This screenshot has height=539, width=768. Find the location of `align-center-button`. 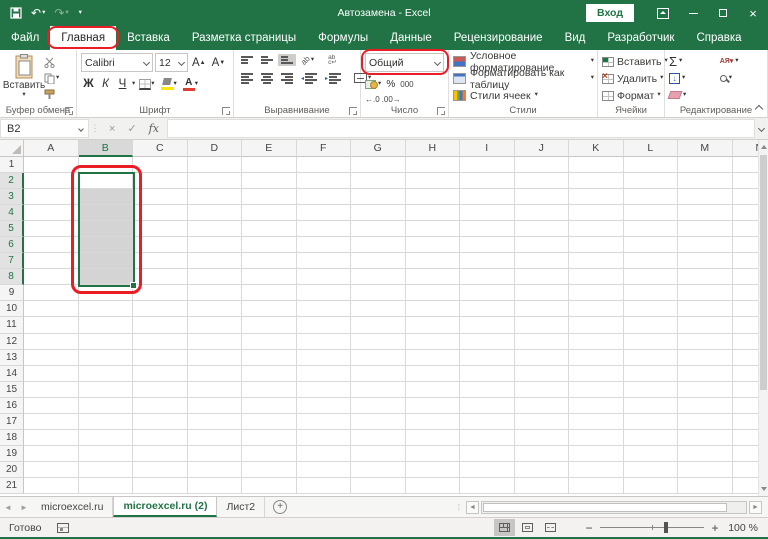

align-center-button is located at coordinates (267, 78).